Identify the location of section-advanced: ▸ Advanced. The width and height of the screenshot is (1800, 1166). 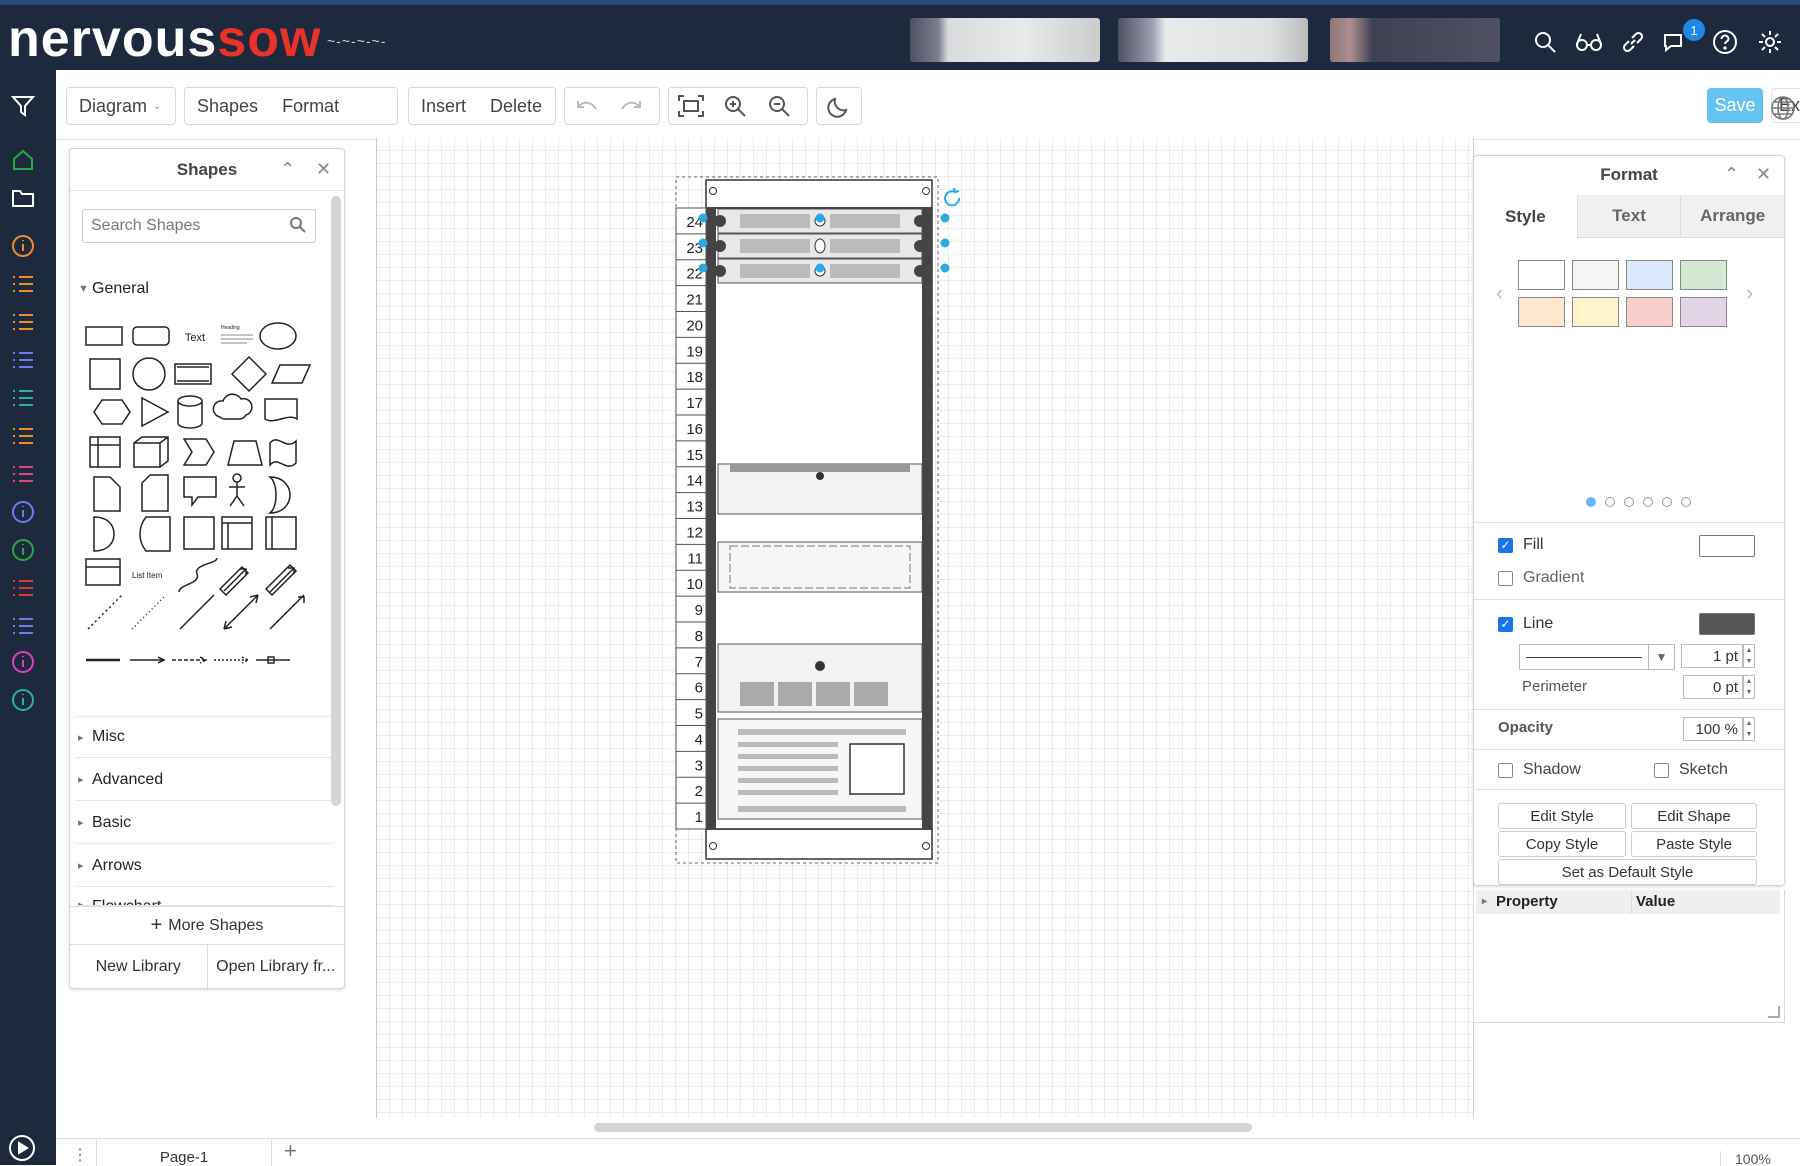
(205, 780).